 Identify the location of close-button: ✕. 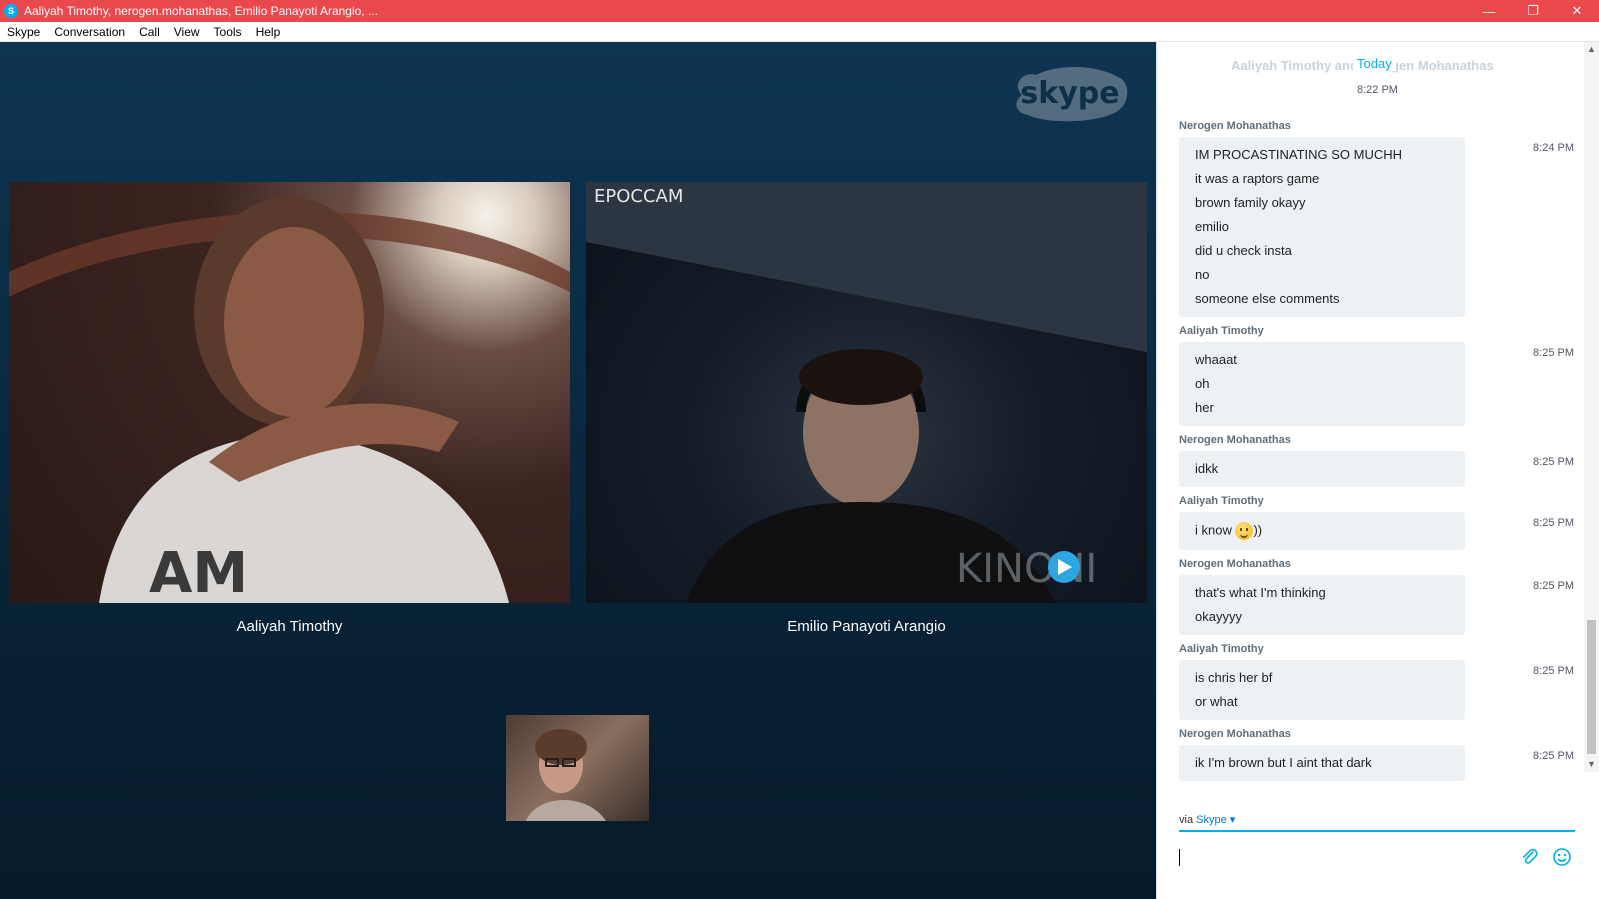
(1577, 11).